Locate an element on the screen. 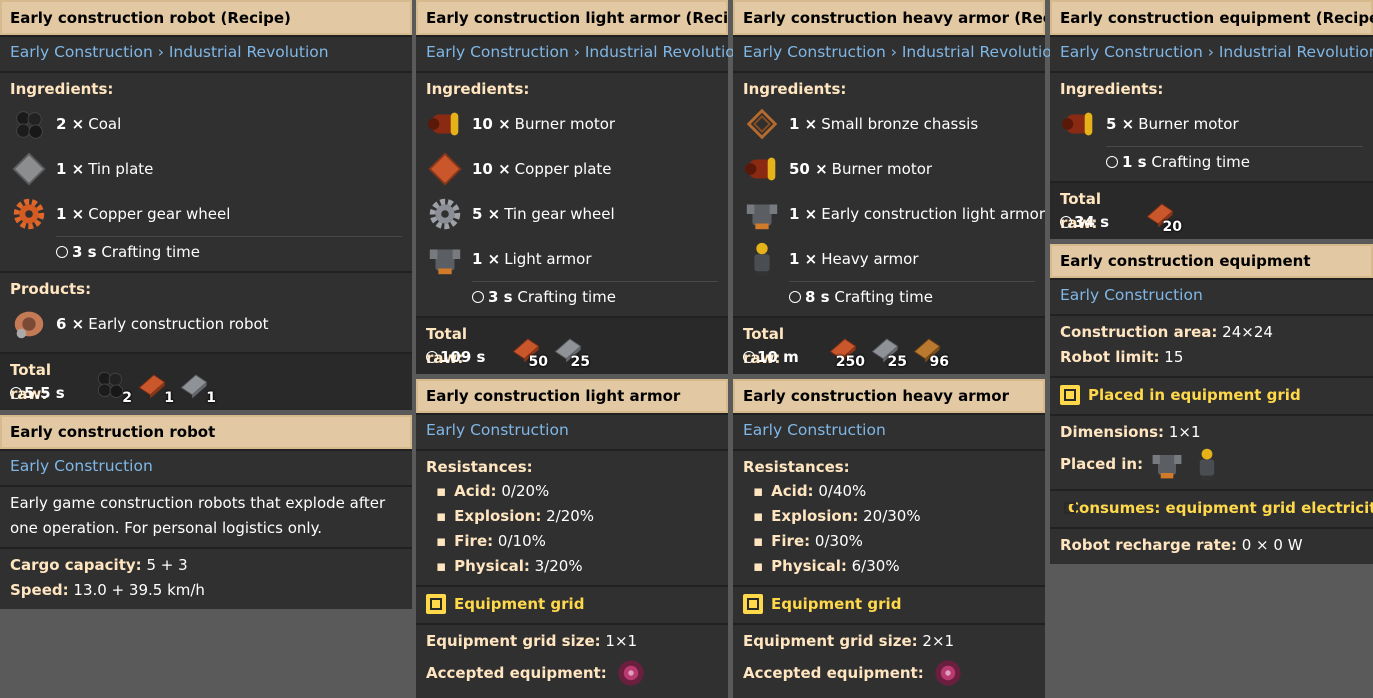 This screenshot has height=698, width=1373. construction-area: Construction area: 24×24 is located at coordinates (1211, 332).